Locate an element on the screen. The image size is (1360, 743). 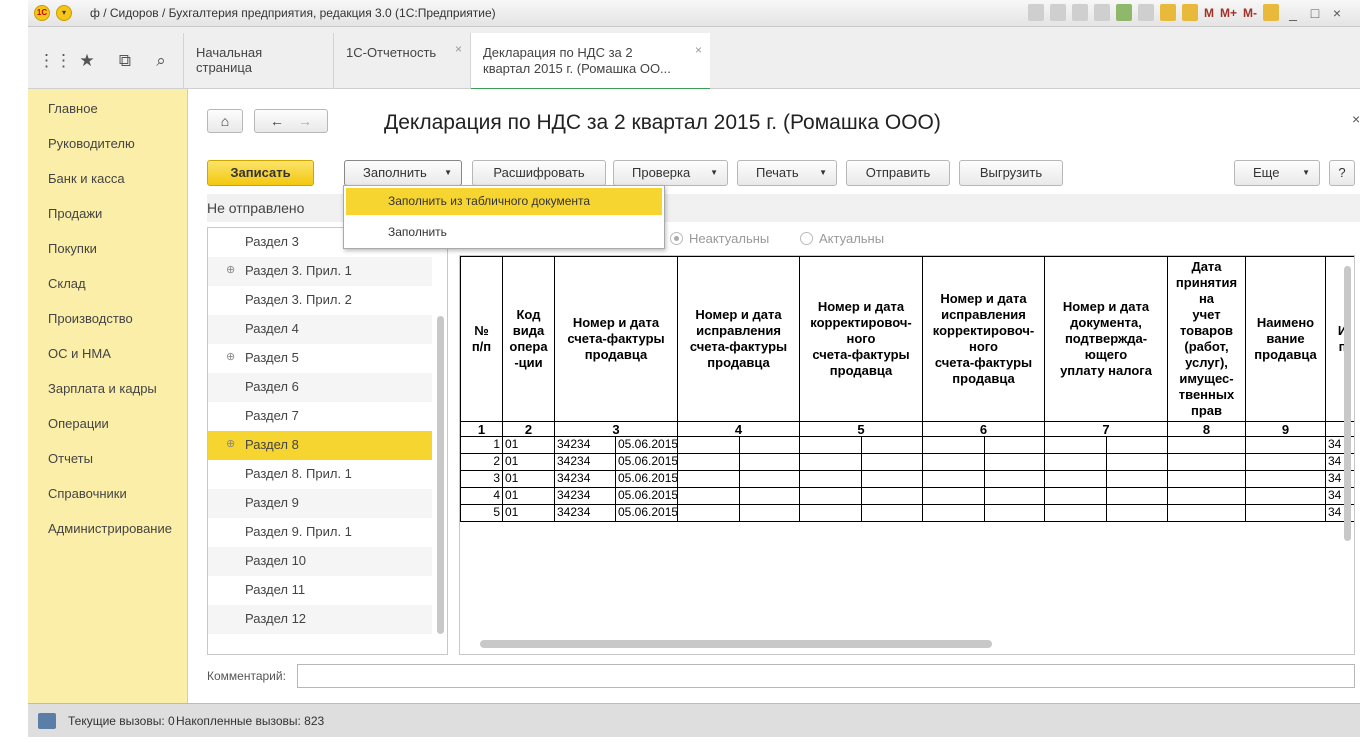
menu-item-fill: Заполнить is located at coordinates (504, 232).